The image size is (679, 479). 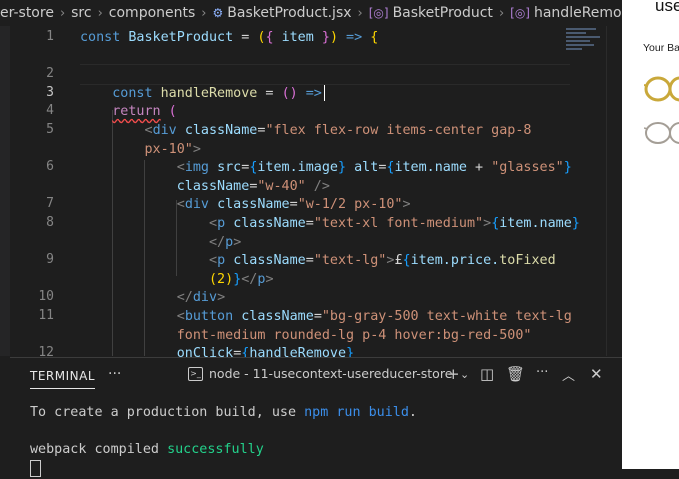 What do you see at coordinates (152, 298) in the screenshot?
I see `code-line: </div>` at bounding box center [152, 298].